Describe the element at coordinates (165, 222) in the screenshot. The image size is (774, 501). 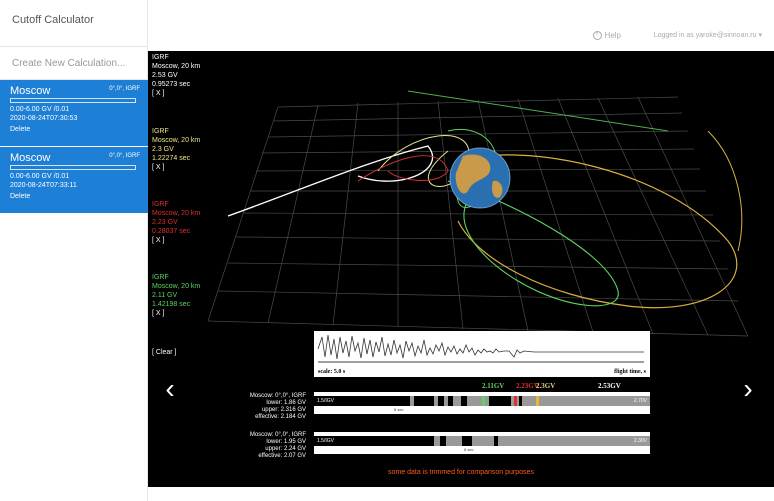
I see `legend-rigidity: 2.23 GV` at that location.